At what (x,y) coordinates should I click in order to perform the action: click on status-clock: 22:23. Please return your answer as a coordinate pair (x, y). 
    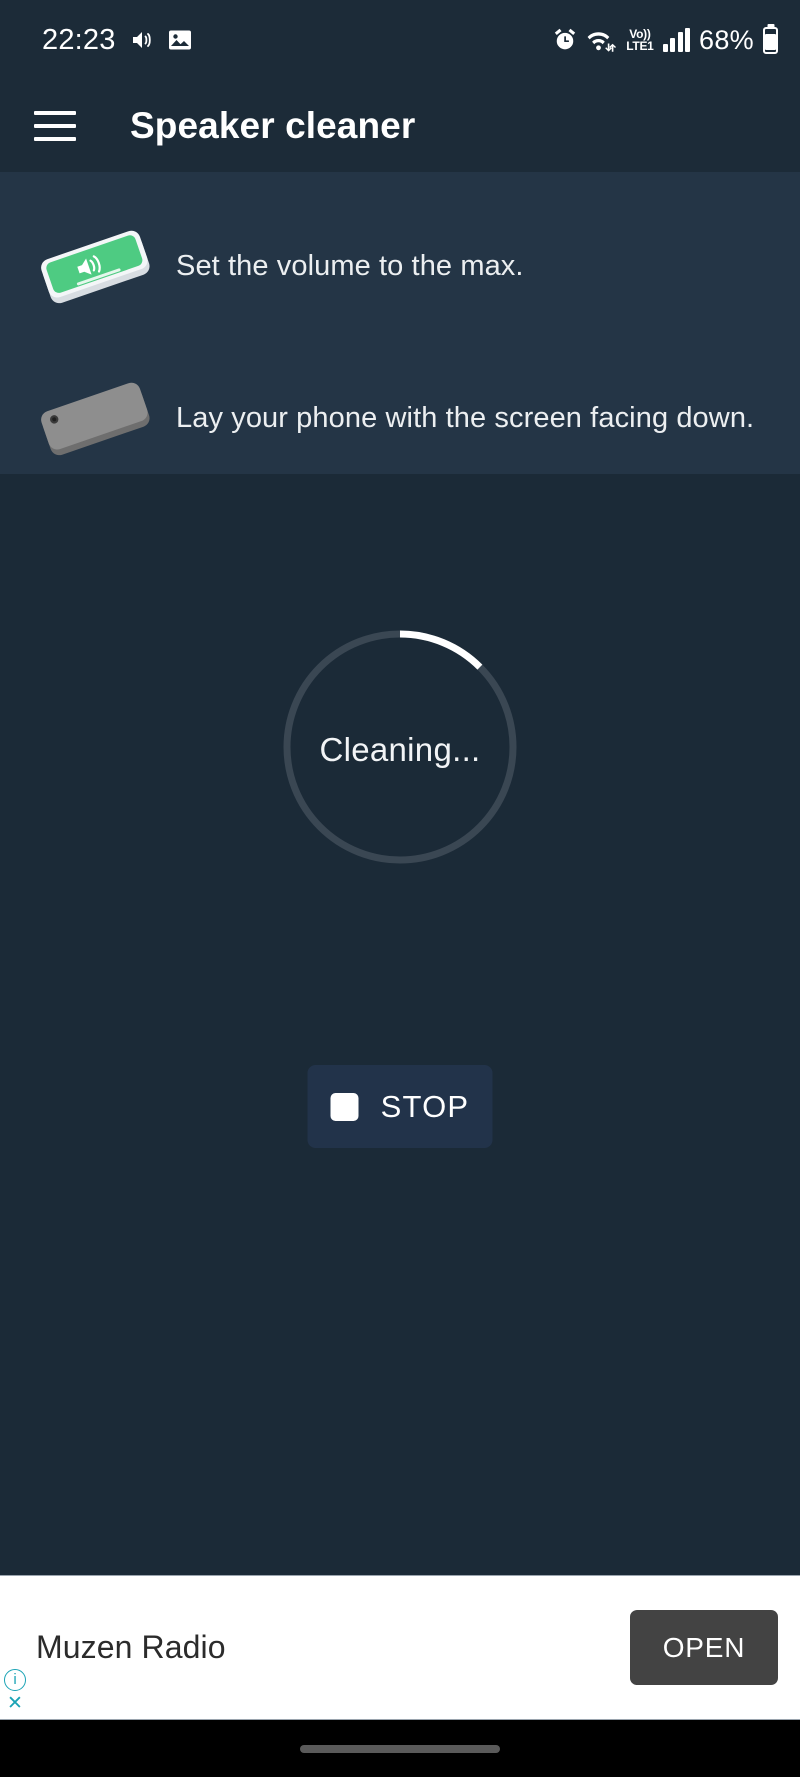
    Looking at the image, I should click on (79, 39).